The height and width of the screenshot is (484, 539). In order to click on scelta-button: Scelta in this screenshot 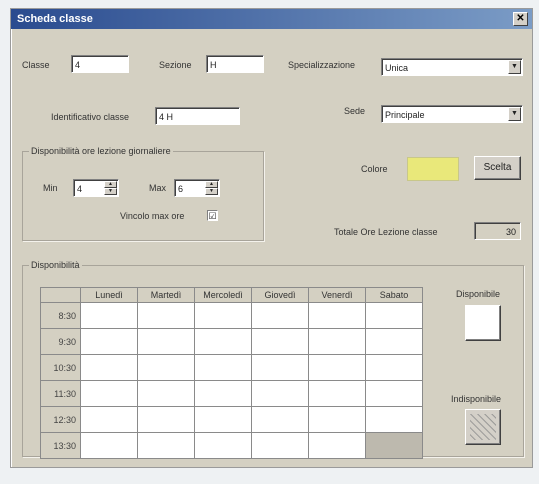, I will do `click(497, 168)`.